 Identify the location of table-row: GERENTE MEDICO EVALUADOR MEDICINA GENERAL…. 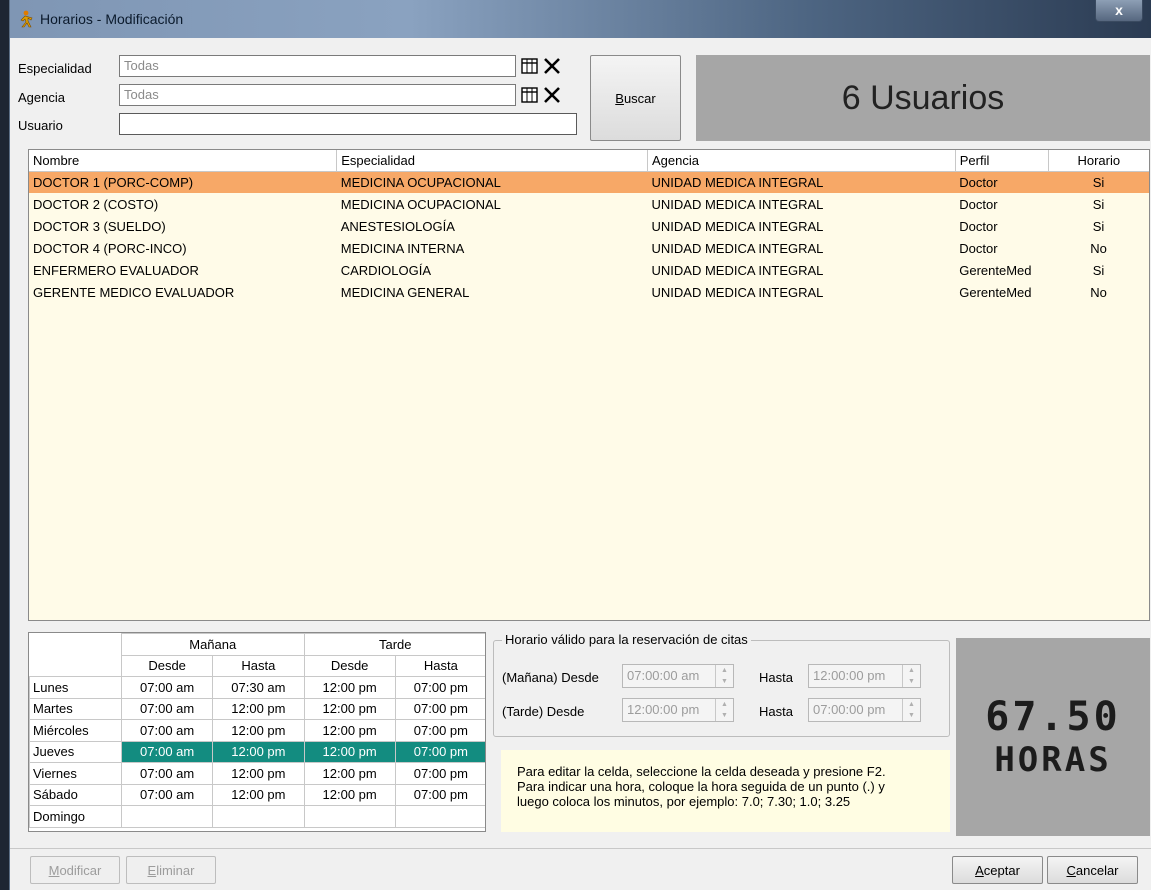
(589, 292).